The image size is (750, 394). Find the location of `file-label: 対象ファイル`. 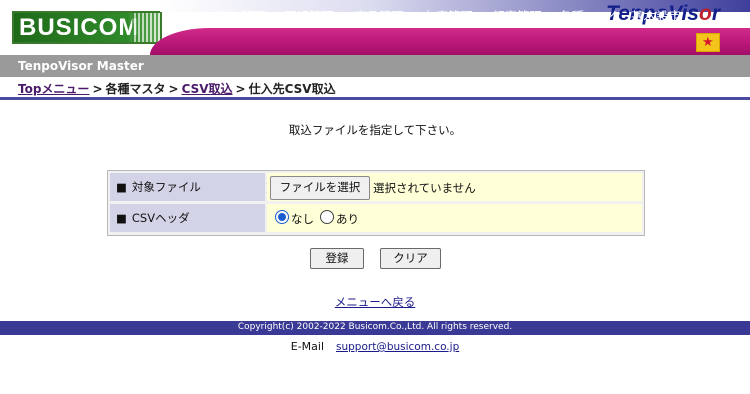

file-label: 対象ファイル is located at coordinates (166, 187).